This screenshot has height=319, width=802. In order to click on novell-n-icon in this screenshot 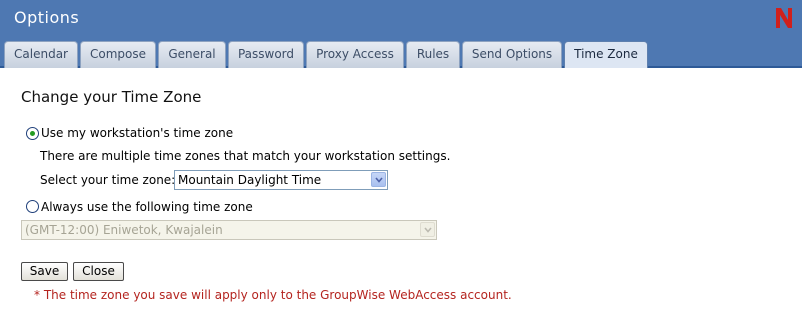, I will do `click(784, 18)`.